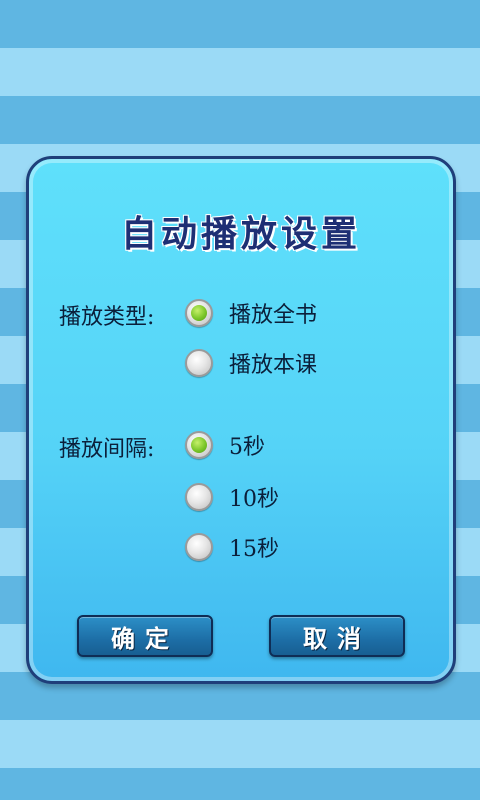  What do you see at coordinates (337, 636) in the screenshot?
I see `cancel-button: 取消` at bounding box center [337, 636].